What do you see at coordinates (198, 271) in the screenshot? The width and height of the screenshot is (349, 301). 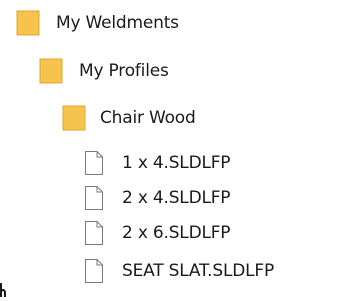 I see `tree-item-label: SEAT SLAT.SLDLFP` at bounding box center [198, 271].